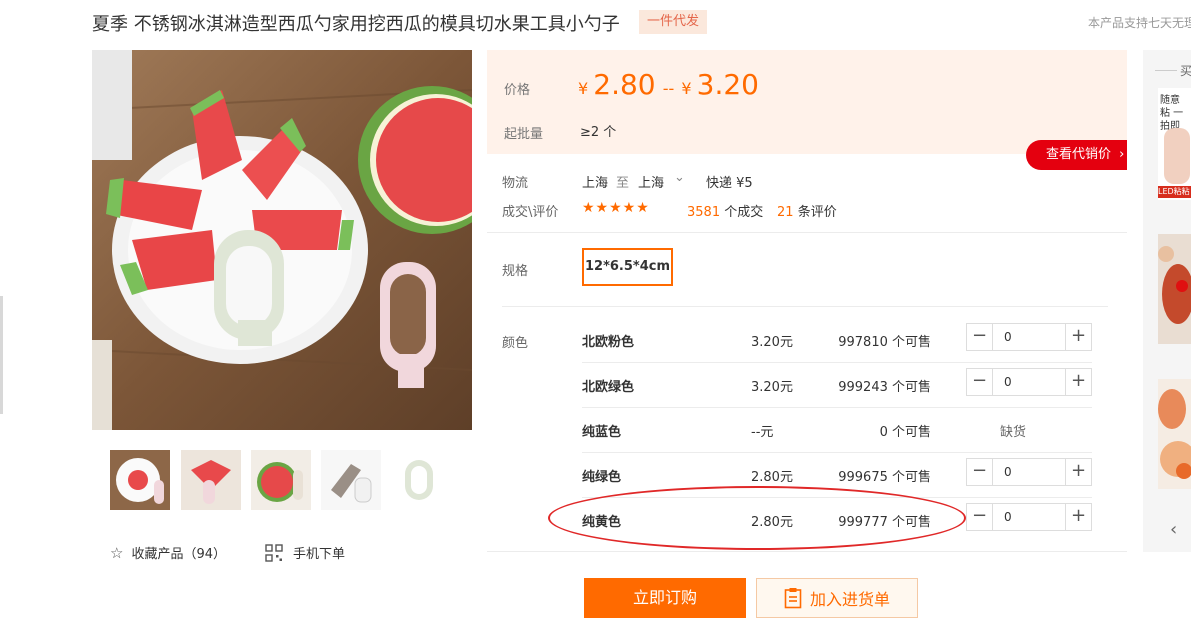 The width and height of the screenshot is (1191, 642). I want to click on sku-row: 纯蓝色 --元 0 个可售 缺货, so click(837, 430).